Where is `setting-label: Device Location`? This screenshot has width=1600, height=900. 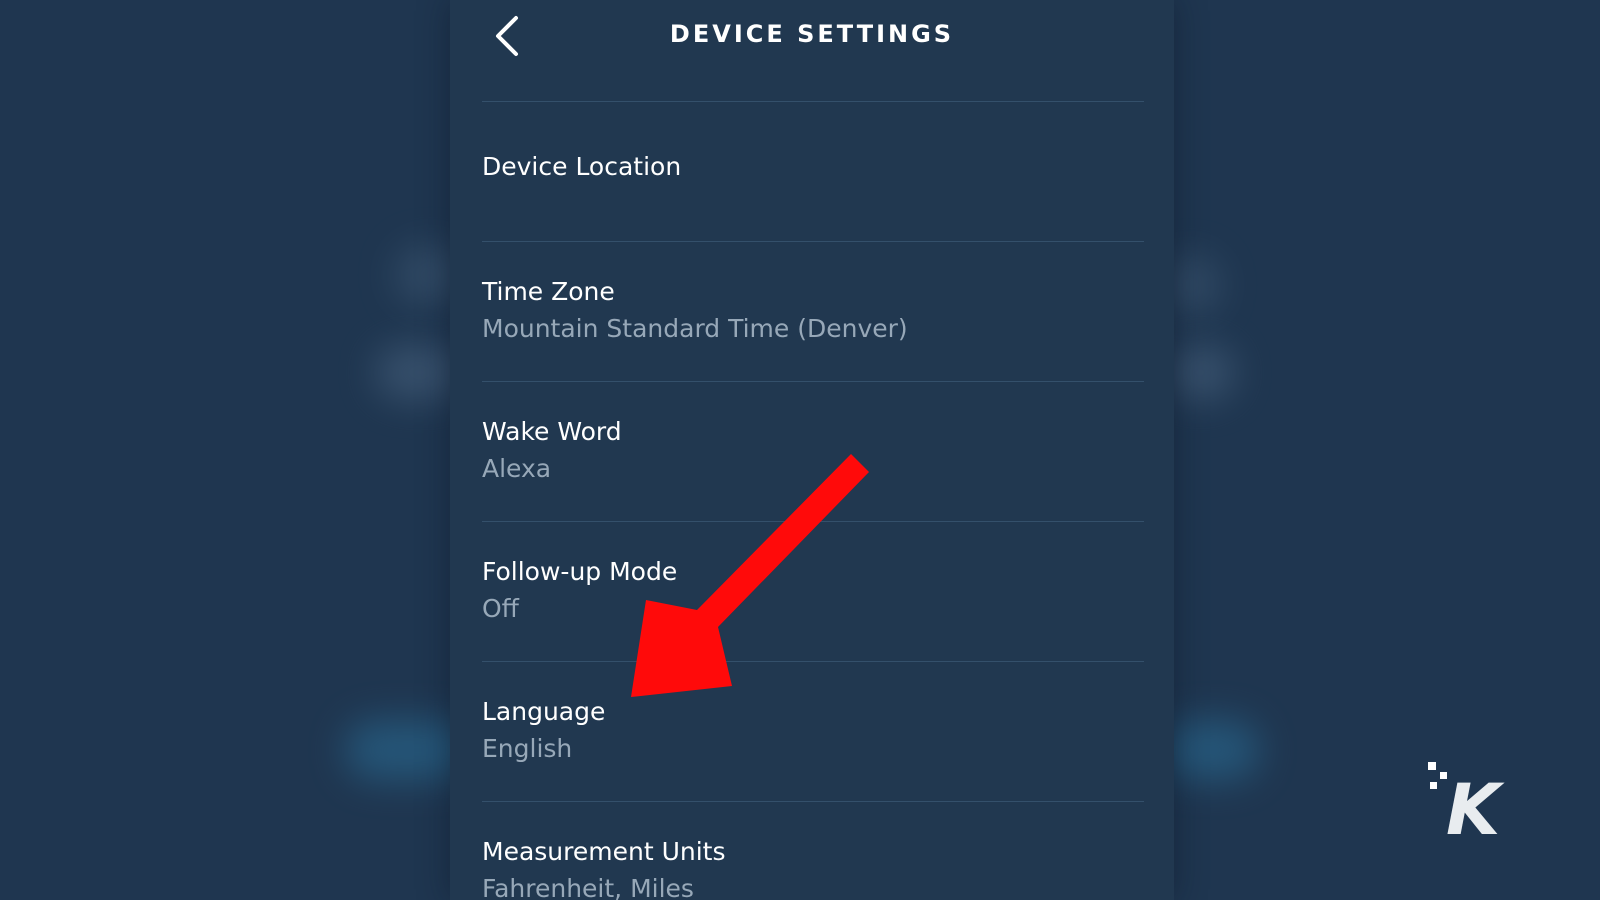
setting-label: Device Location is located at coordinates (582, 166).